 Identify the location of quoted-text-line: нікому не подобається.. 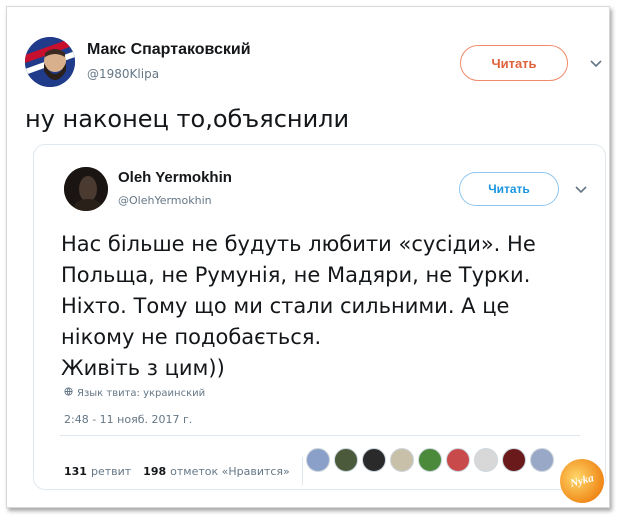
(191, 337).